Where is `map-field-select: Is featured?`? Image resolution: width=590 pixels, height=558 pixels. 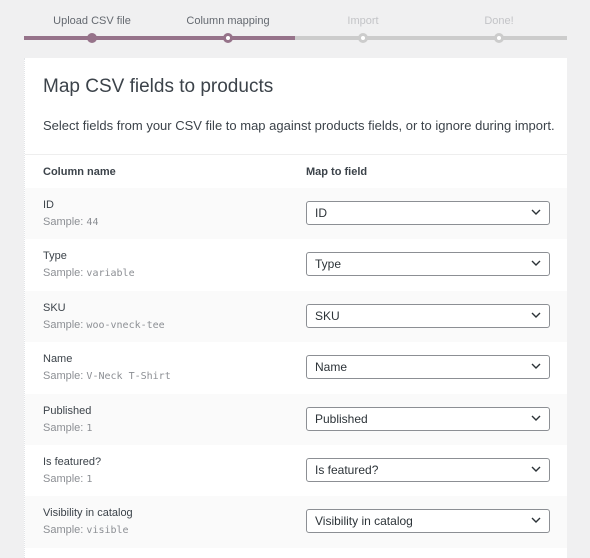
map-field-select: Is featured? is located at coordinates (428, 469).